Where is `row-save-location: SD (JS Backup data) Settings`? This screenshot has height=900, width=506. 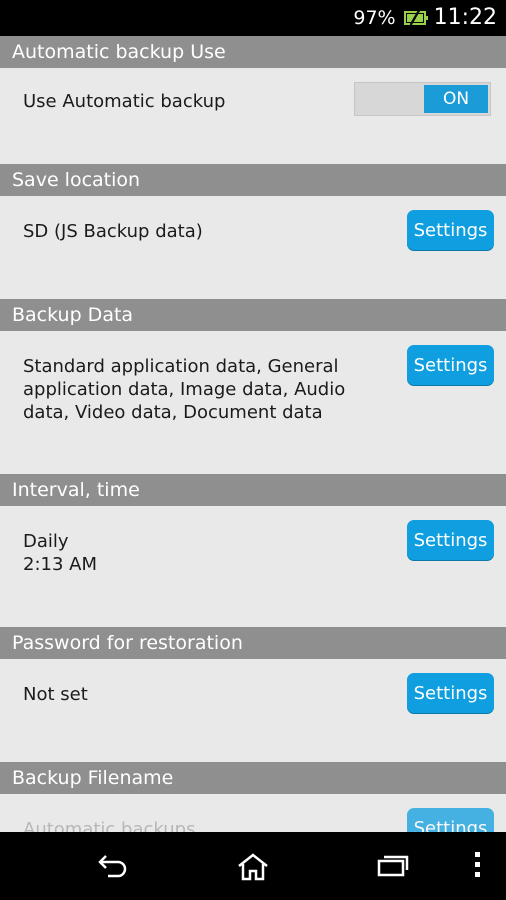 row-save-location: SD (JS Backup data) Settings is located at coordinates (253, 247).